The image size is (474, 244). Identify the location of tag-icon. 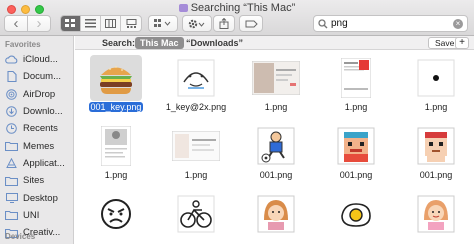
(251, 23).